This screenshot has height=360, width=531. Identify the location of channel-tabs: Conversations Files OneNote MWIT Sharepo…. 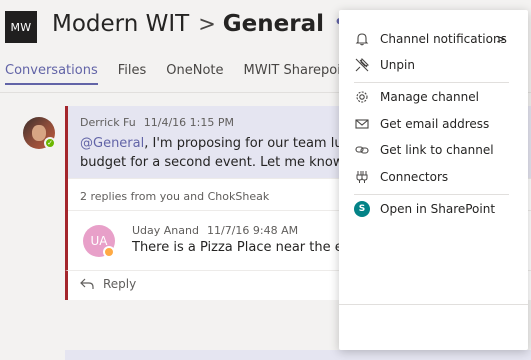
(189, 74).